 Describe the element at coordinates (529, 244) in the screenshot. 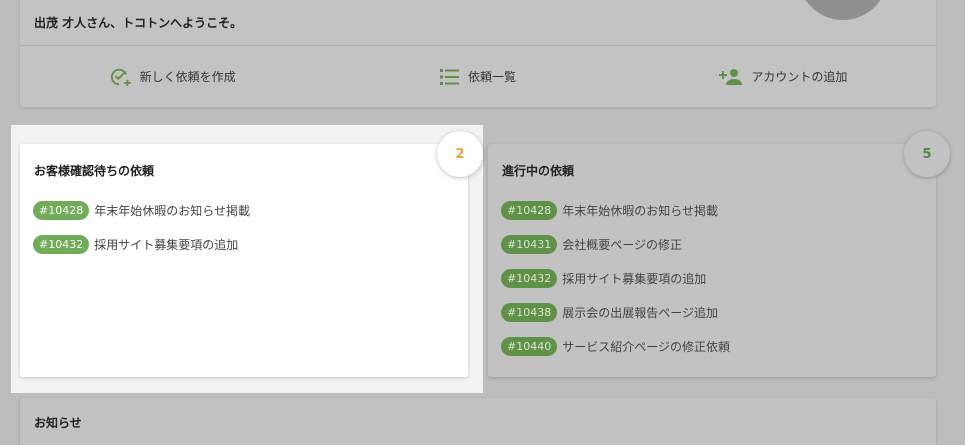

I see `request-id-badge: #10431` at that location.